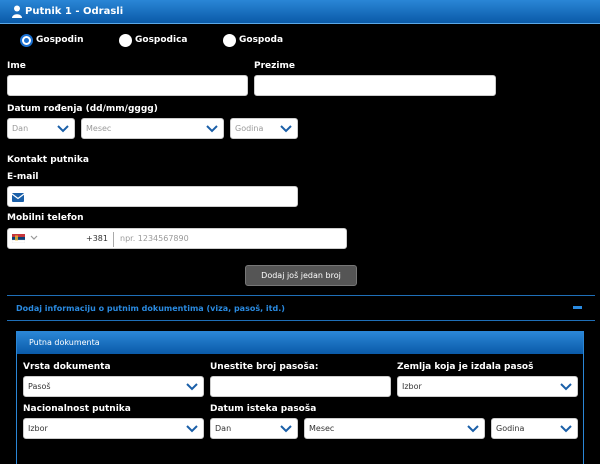  I want to click on radio-gospodin: Gospodin, so click(52, 40).